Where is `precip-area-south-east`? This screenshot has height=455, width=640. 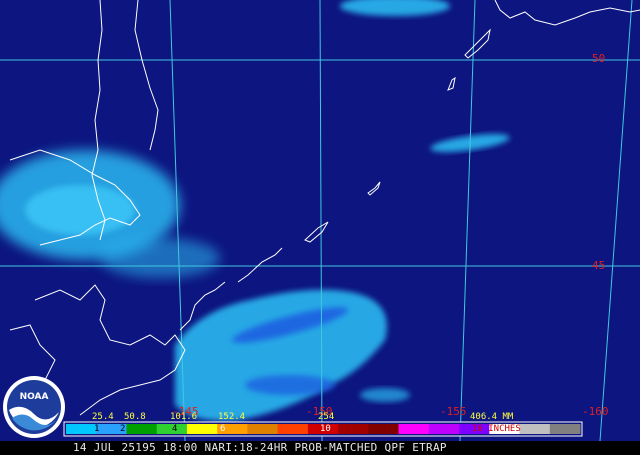
precip-area-south-east is located at coordinates (385, 395).